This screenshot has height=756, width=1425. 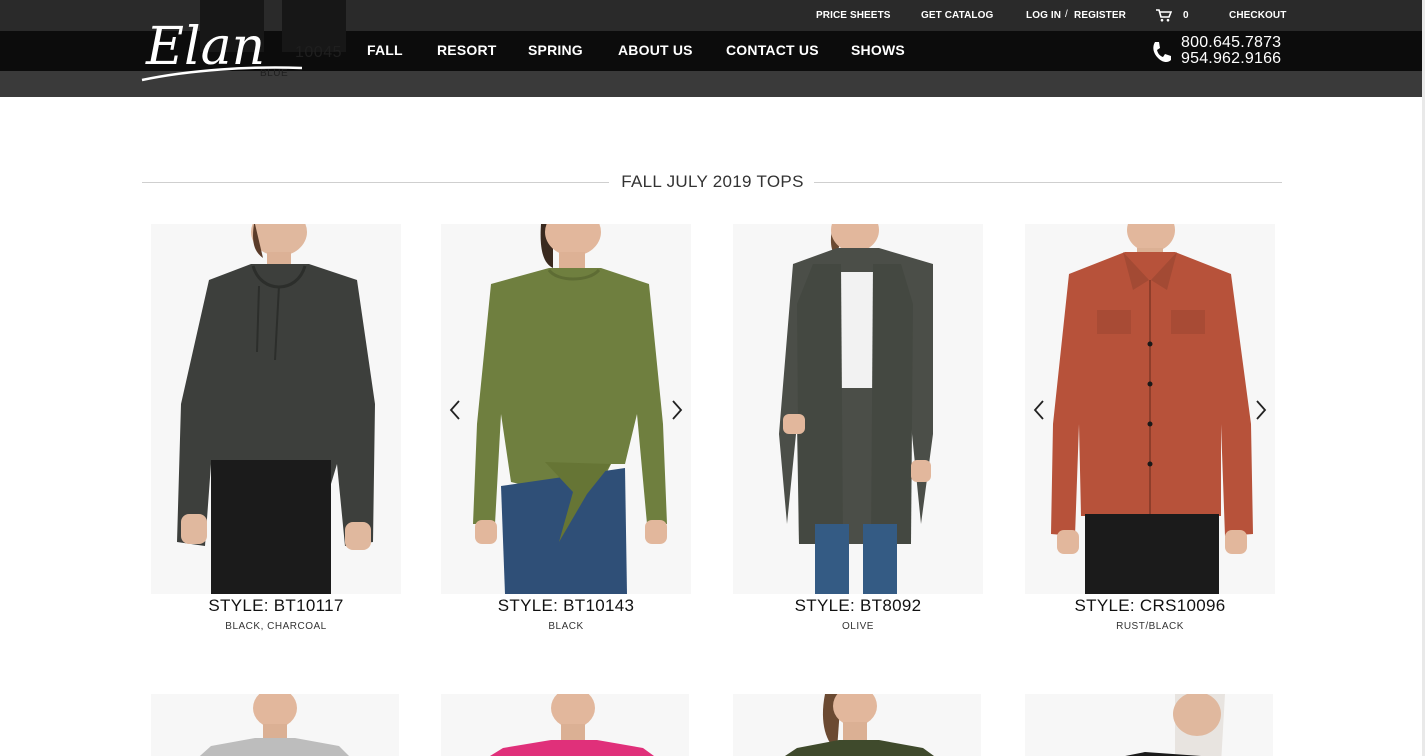 I want to click on cart-count: 0, so click(x=1186, y=15).